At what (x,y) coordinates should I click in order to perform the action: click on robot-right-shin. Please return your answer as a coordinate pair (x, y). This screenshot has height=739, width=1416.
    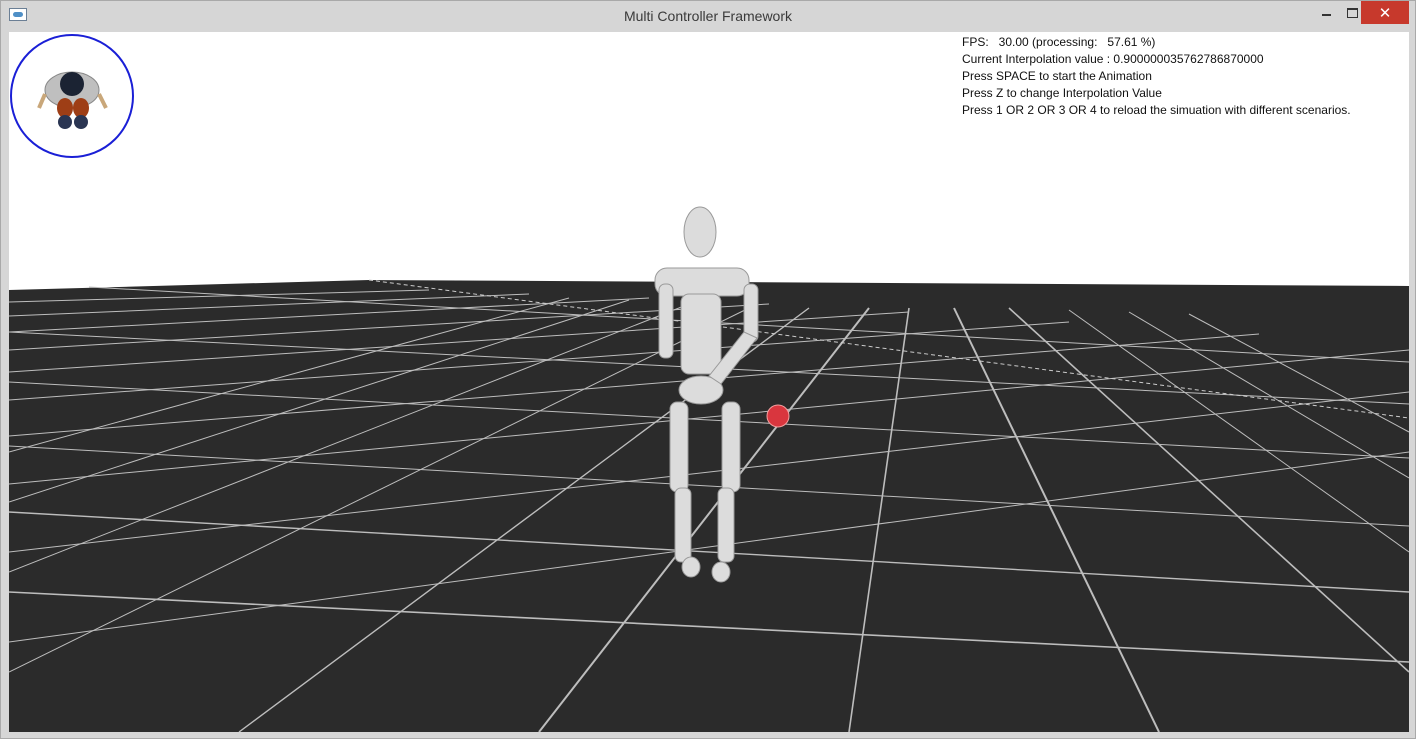
    Looking at the image, I should click on (726, 525).